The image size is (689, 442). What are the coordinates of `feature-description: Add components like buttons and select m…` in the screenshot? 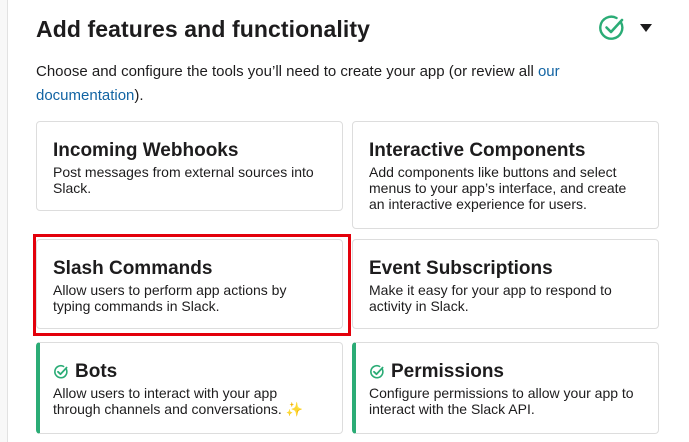 It's located at (498, 188).